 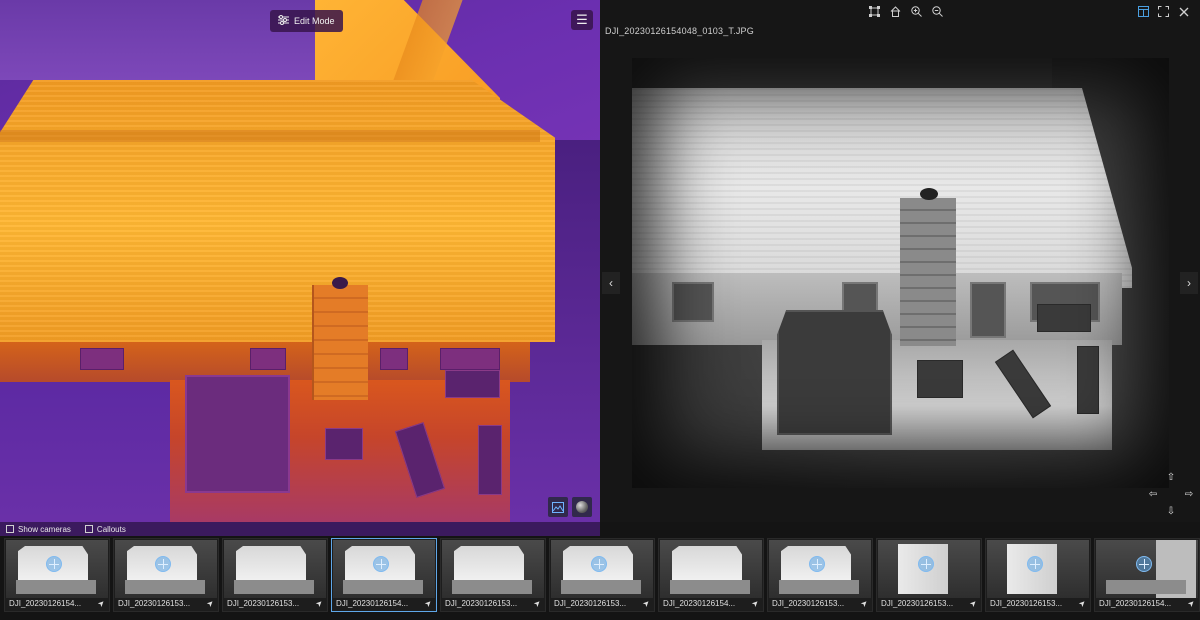 I want to click on split-view-icon, so click(x=1143, y=11).